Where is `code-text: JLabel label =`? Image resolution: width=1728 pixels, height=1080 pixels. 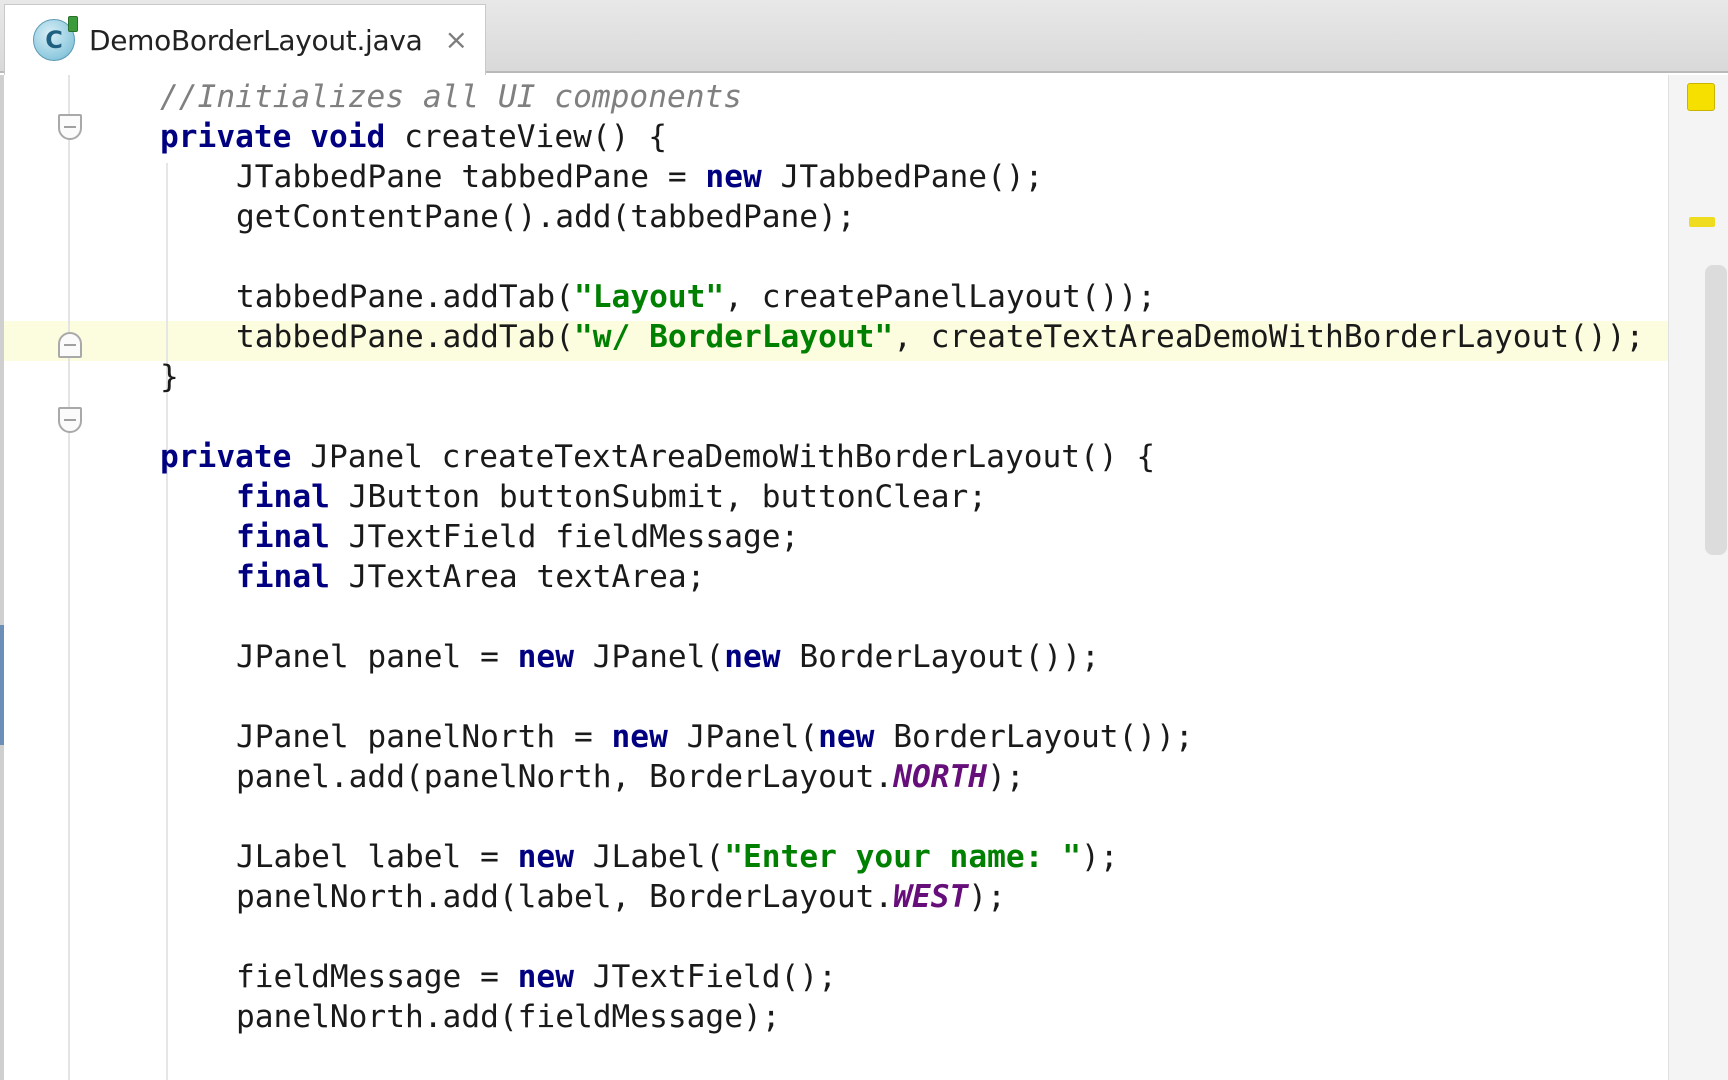 code-text: JLabel label = is located at coordinates (377, 857).